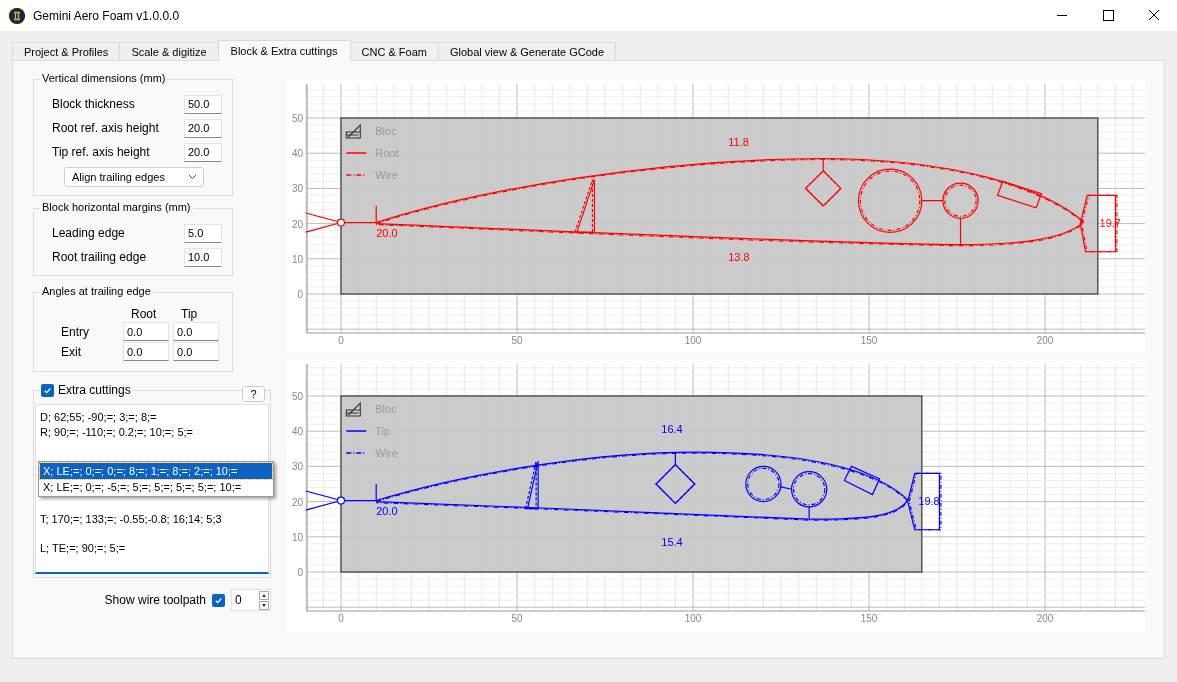  What do you see at coordinates (144, 314) in the screenshot?
I see `column-header: Root` at bounding box center [144, 314].